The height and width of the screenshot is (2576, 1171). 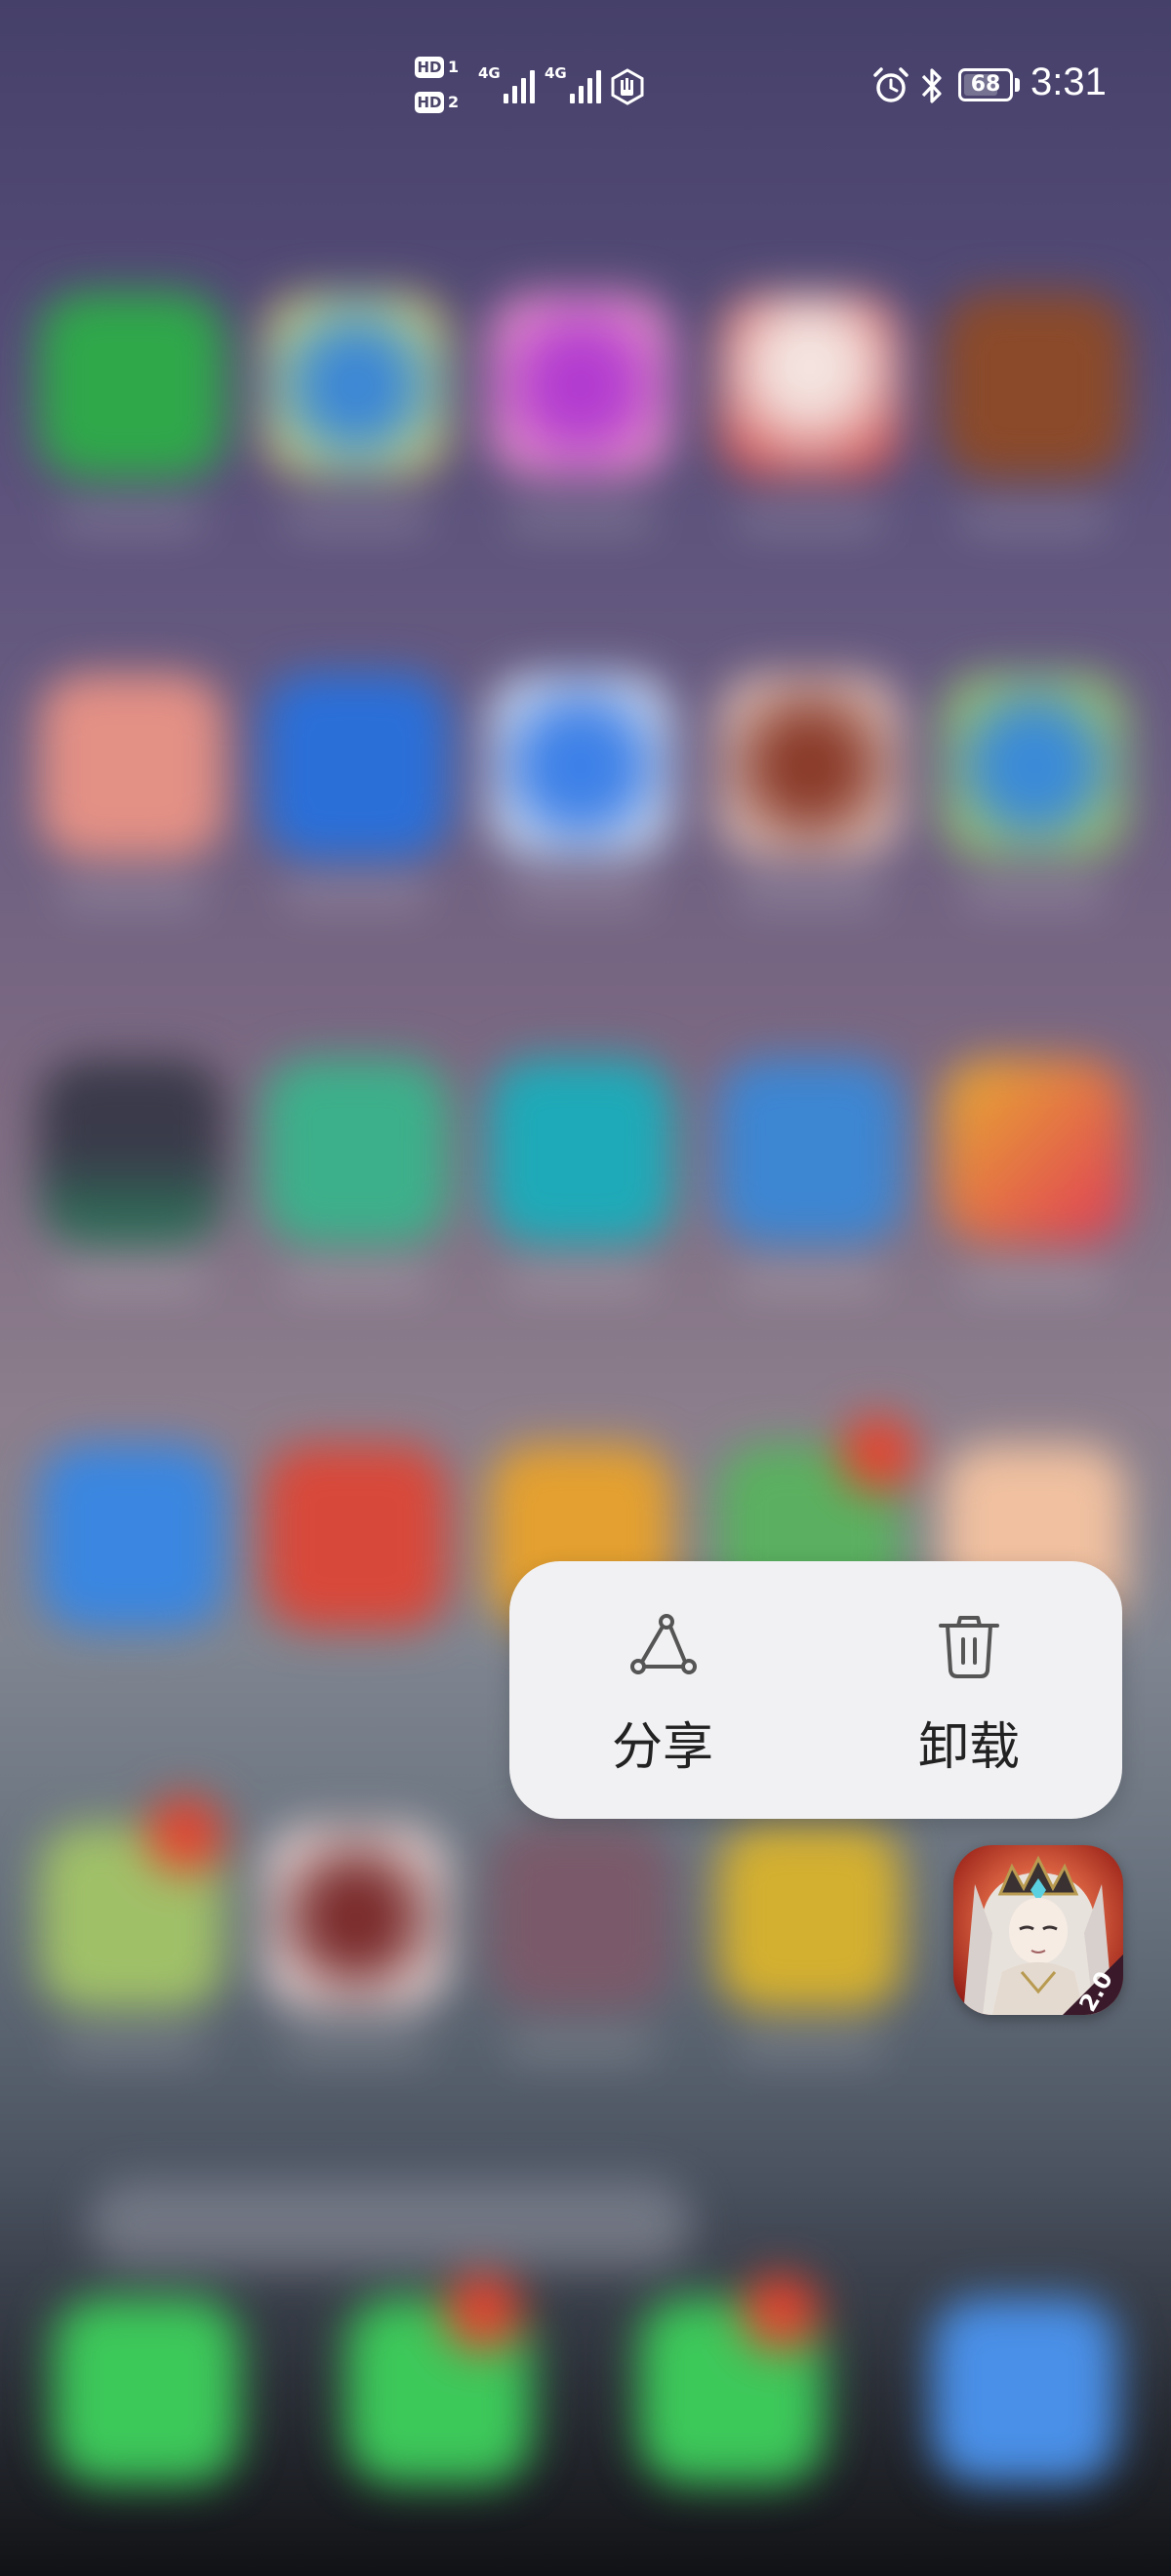 What do you see at coordinates (390, 2225) in the screenshot?
I see `page-indicator` at bounding box center [390, 2225].